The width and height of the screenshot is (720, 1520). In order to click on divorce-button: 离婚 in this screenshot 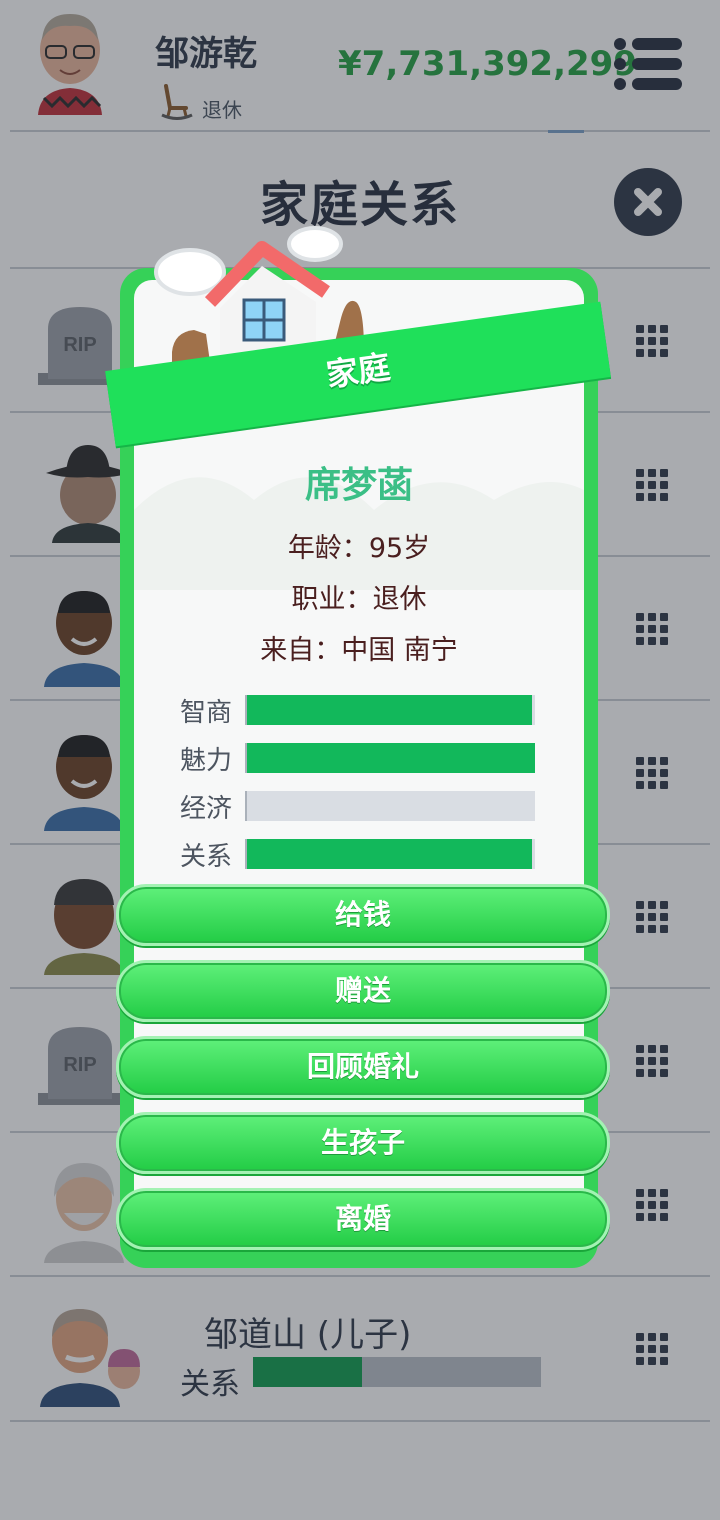, I will do `click(363, 1219)`.